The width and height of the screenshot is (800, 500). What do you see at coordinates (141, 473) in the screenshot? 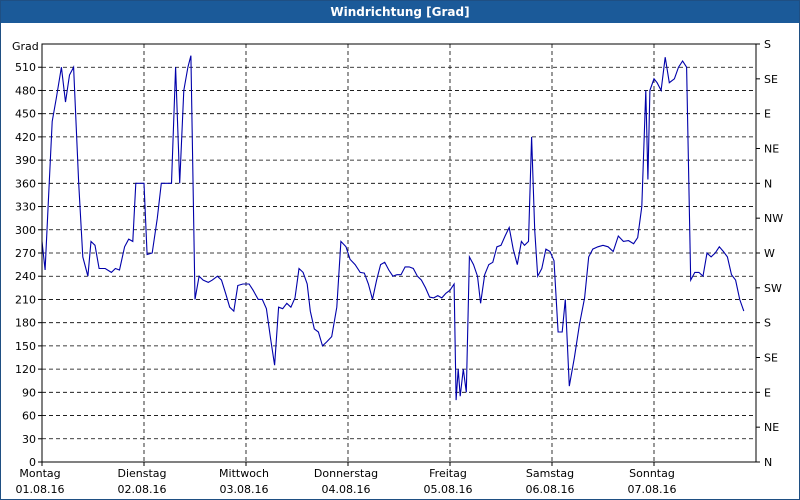
I see `x-tick-weekday: Dienstag` at bounding box center [141, 473].